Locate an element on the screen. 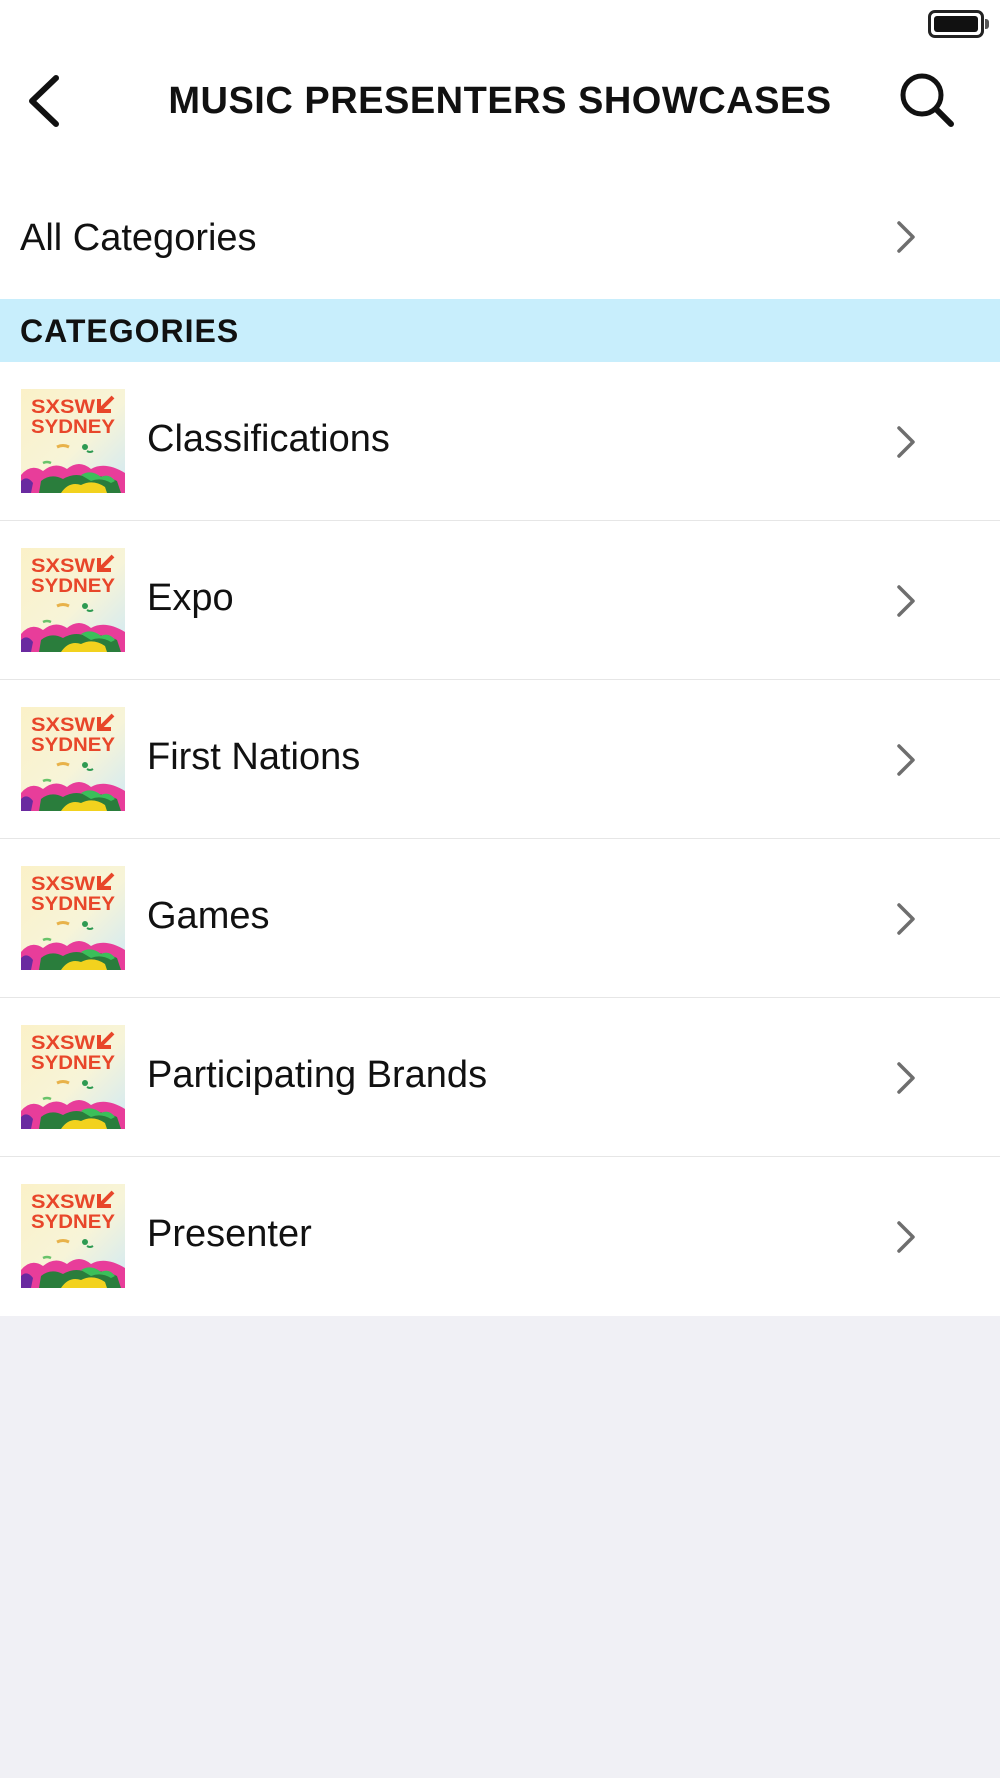  list-item-first-nations: SXSW SYDNEY First Nations is located at coordinates (500, 759).